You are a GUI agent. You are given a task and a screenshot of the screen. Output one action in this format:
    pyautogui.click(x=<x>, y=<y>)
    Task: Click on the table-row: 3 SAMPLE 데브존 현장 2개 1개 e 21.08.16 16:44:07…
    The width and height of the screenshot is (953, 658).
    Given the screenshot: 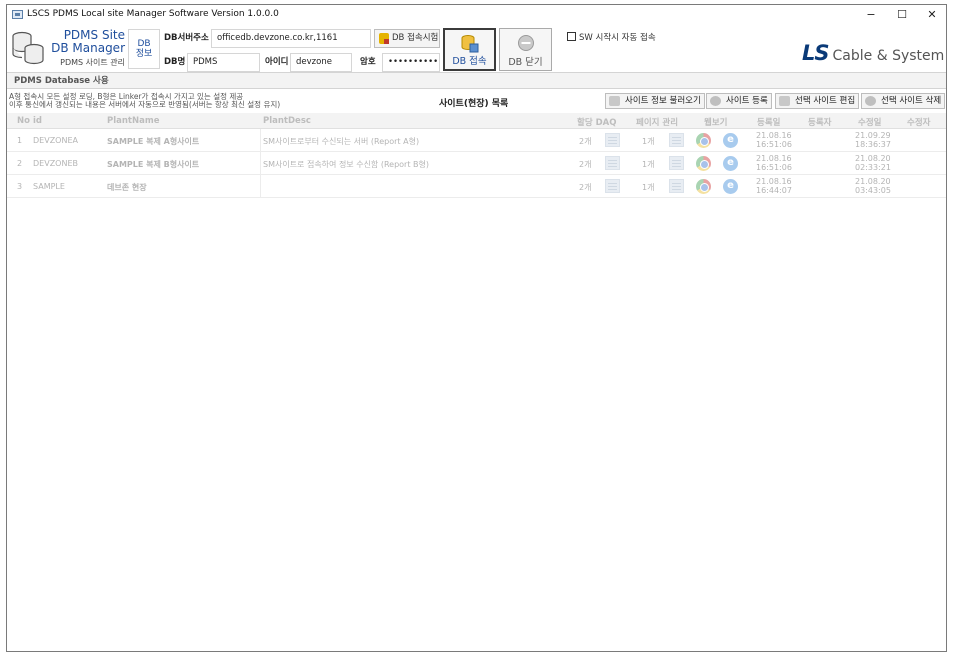 What is the action you would take?
    pyautogui.click(x=476, y=186)
    